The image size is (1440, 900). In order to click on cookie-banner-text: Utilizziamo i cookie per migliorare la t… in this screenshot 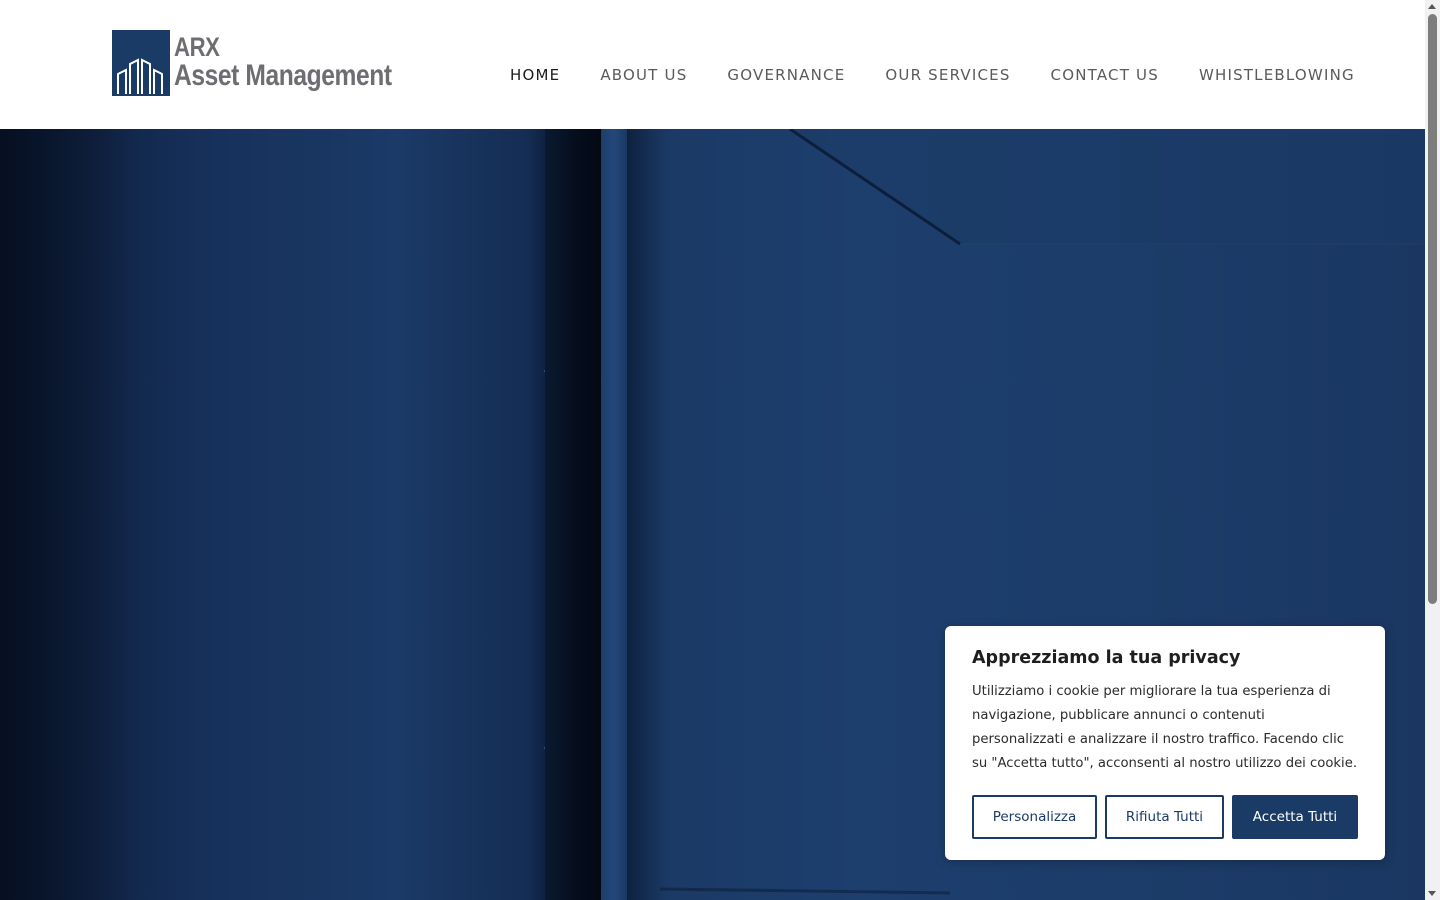, I will do `click(1165, 727)`.